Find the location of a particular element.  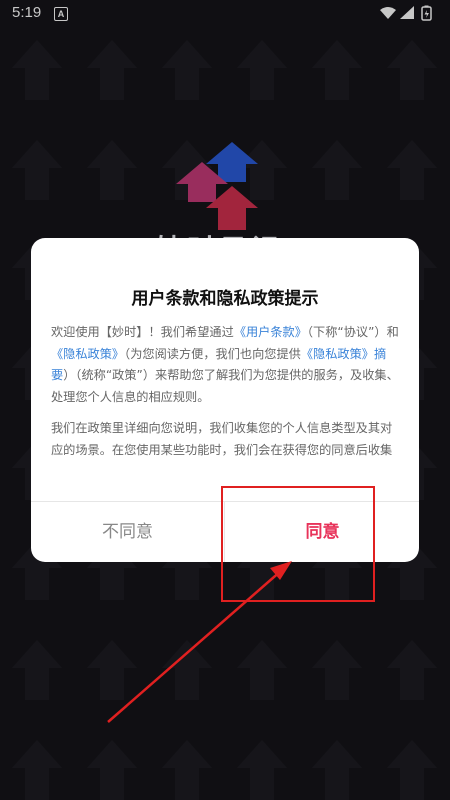

annotation-arrow-icon is located at coordinates (199, 642).